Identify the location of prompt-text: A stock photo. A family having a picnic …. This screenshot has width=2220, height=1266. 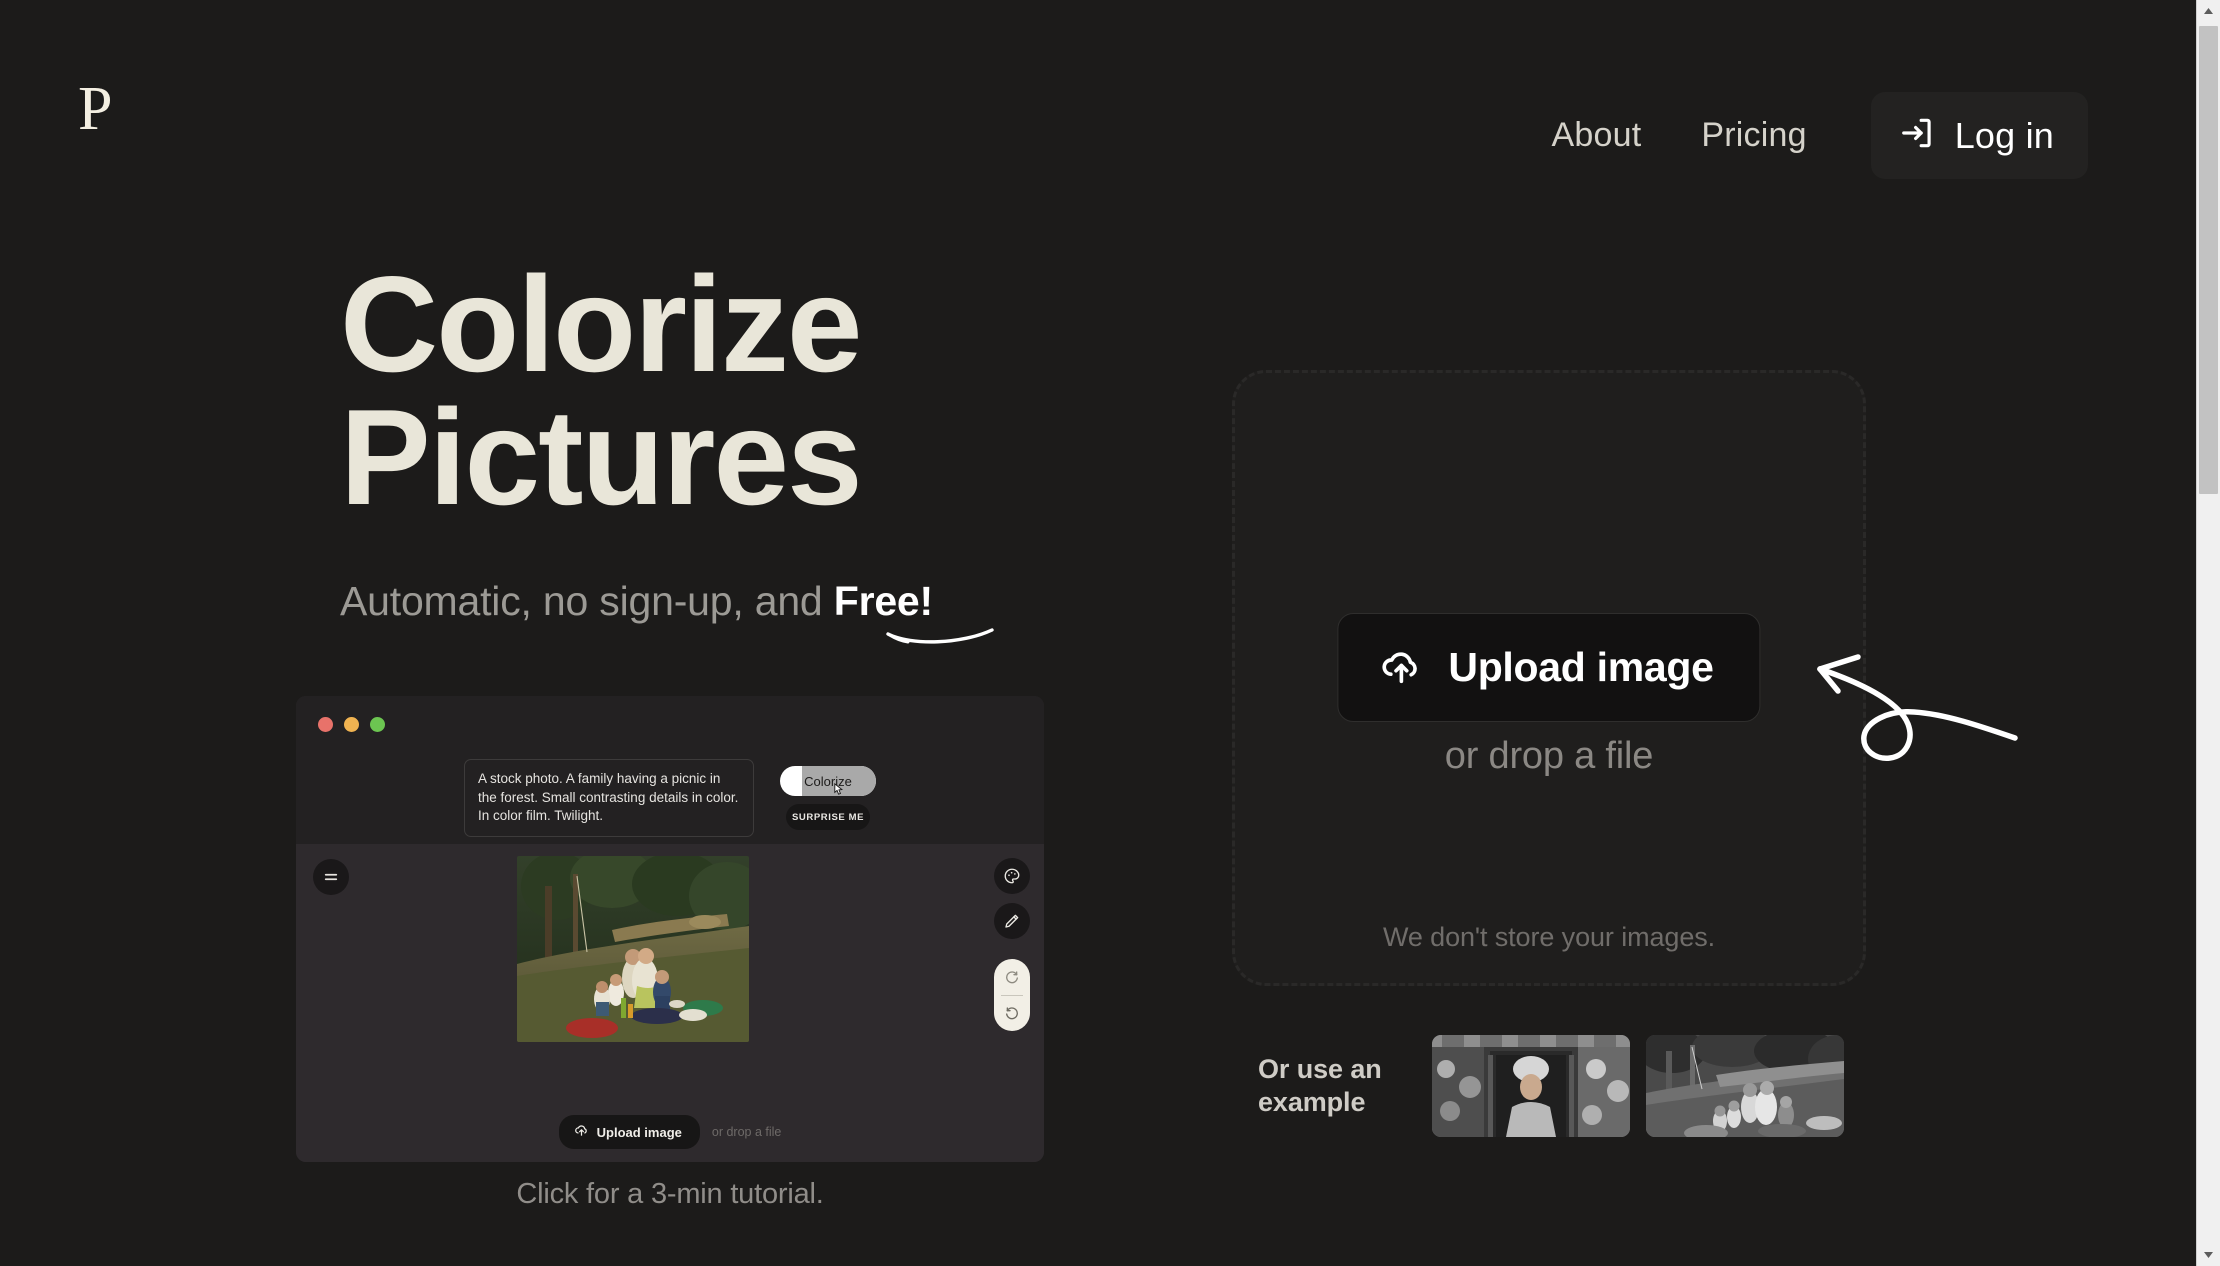
(608, 797).